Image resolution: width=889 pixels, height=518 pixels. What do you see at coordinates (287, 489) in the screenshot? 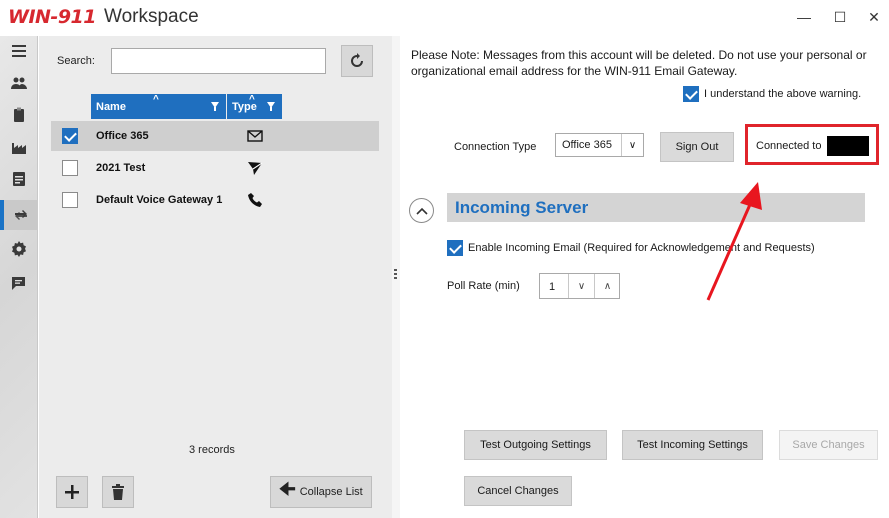
I see `arrow-left-icon: 🠈` at bounding box center [287, 489].